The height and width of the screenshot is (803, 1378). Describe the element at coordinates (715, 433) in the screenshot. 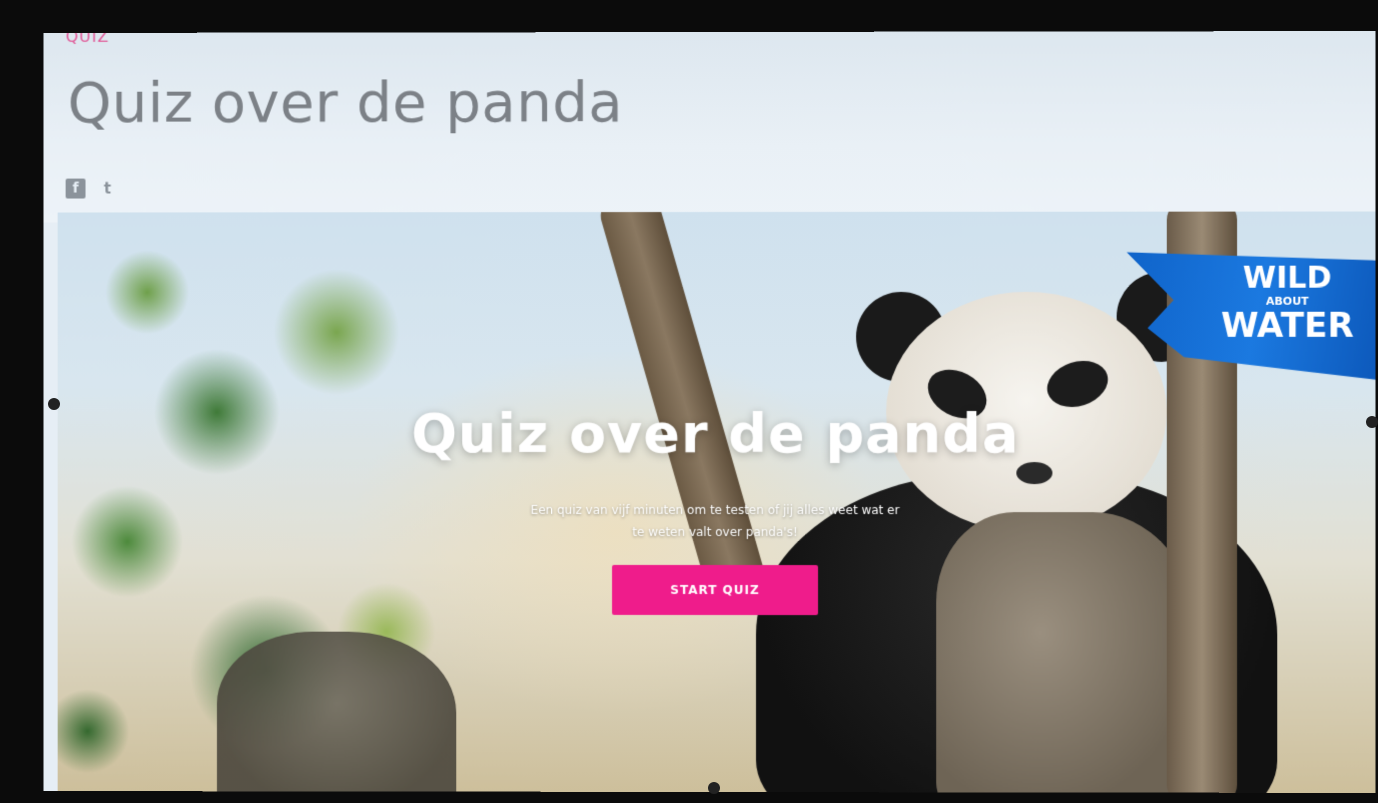

I see `hero-title: Quiz over de panda` at that location.